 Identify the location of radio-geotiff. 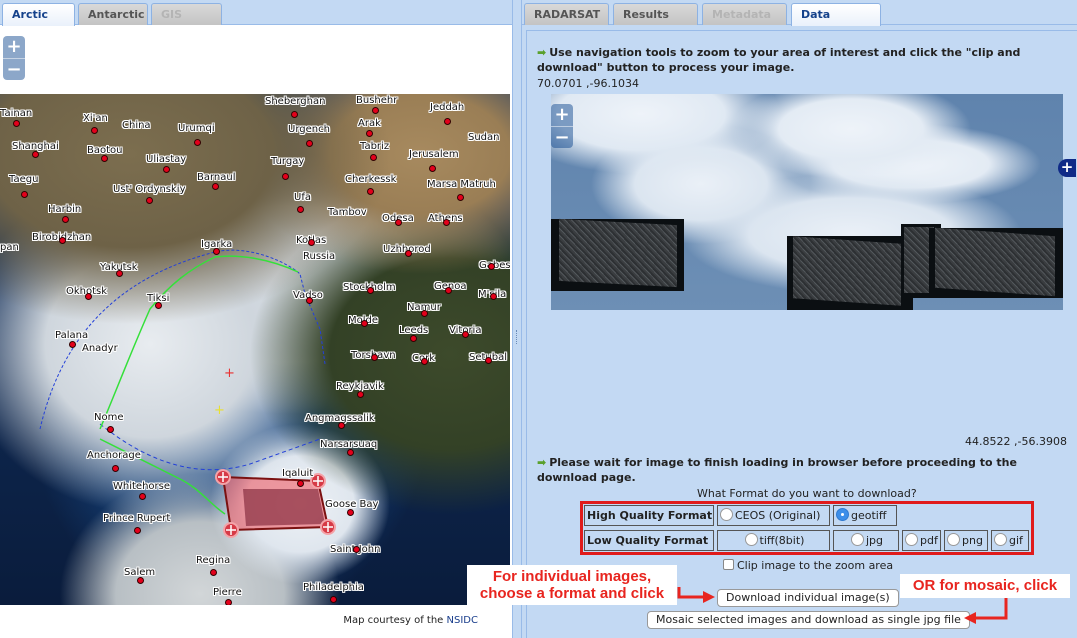
(842, 514).